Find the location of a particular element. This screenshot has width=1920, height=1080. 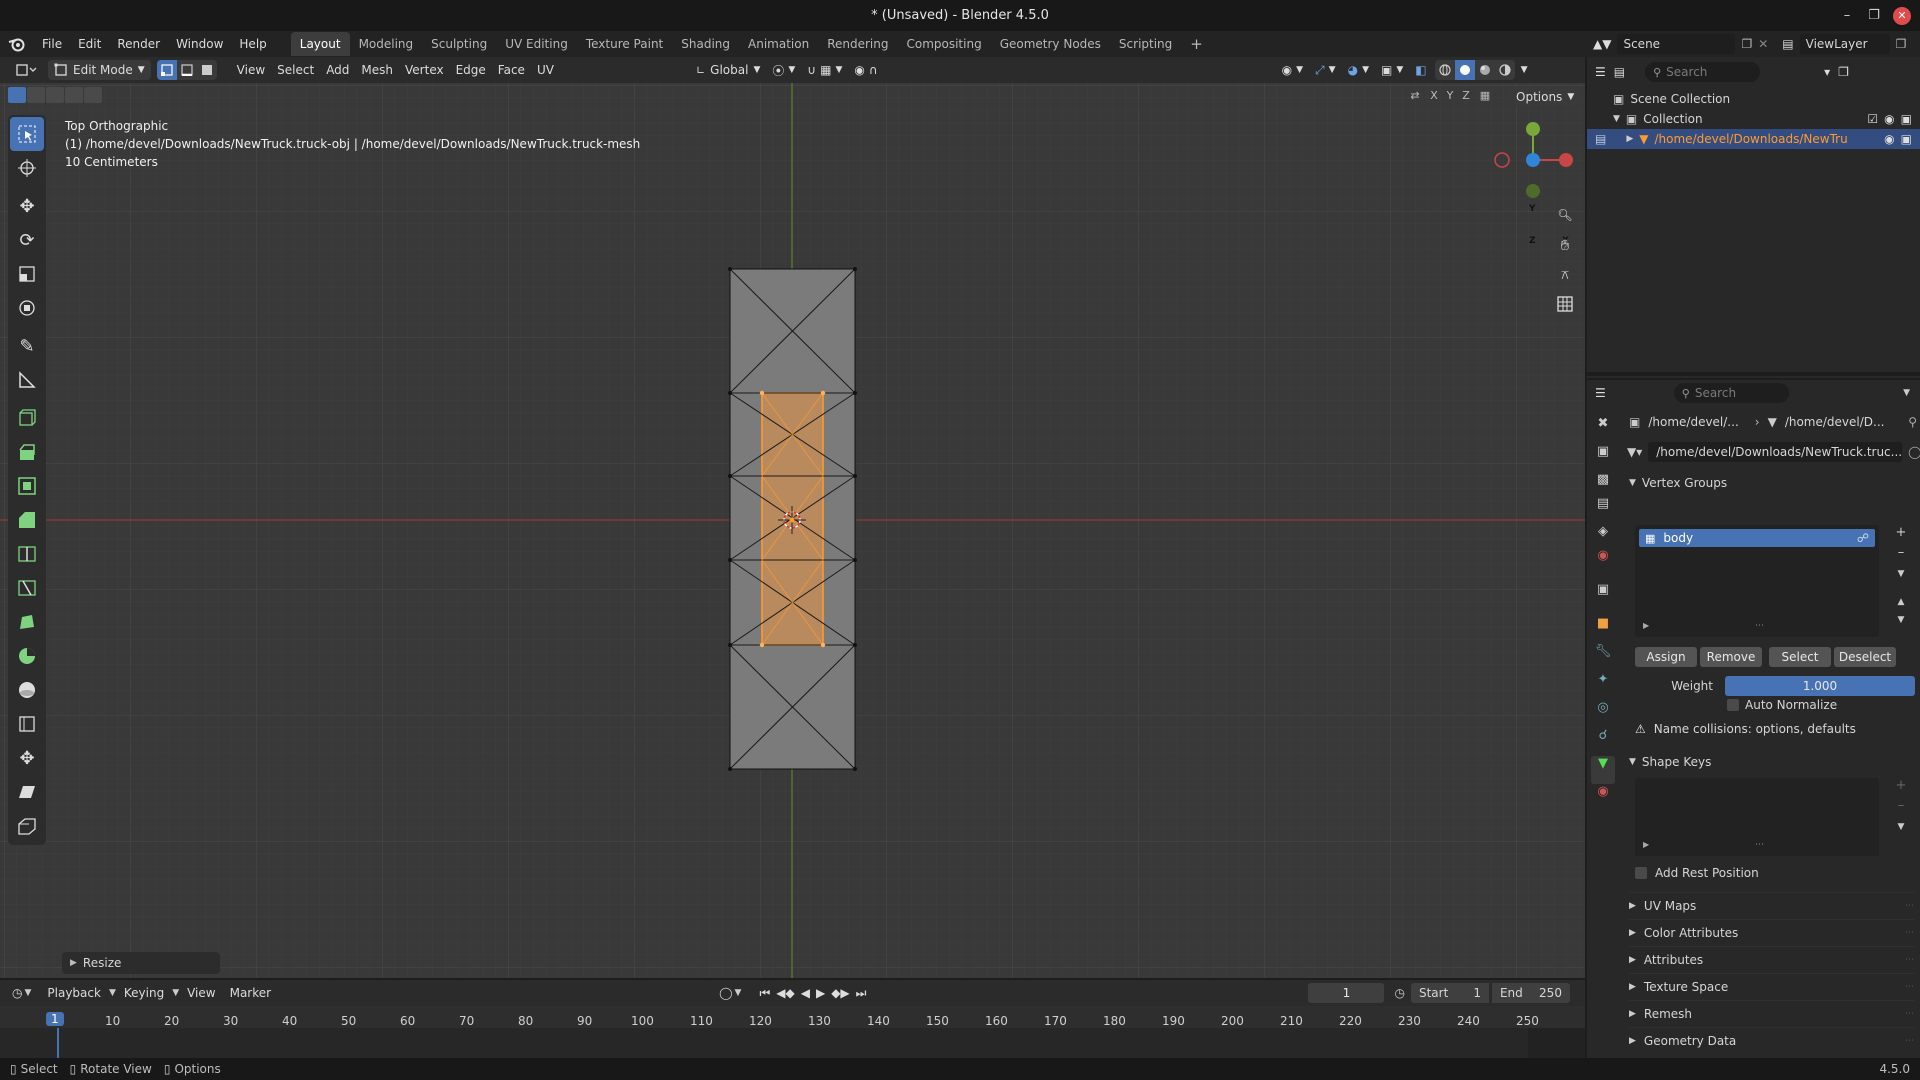

loop-cut-tool is located at coordinates (27, 554).